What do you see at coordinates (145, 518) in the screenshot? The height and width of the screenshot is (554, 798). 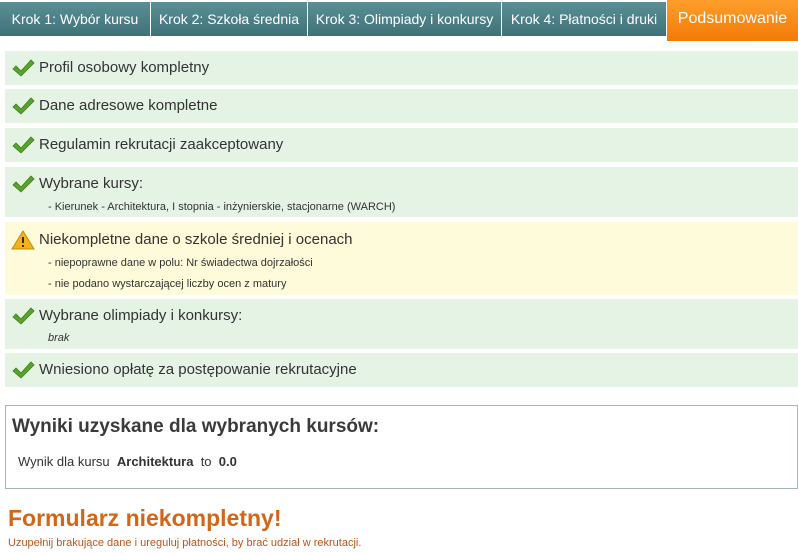 I see `form-incomplete-title: Formularz niekompletny!` at bounding box center [145, 518].